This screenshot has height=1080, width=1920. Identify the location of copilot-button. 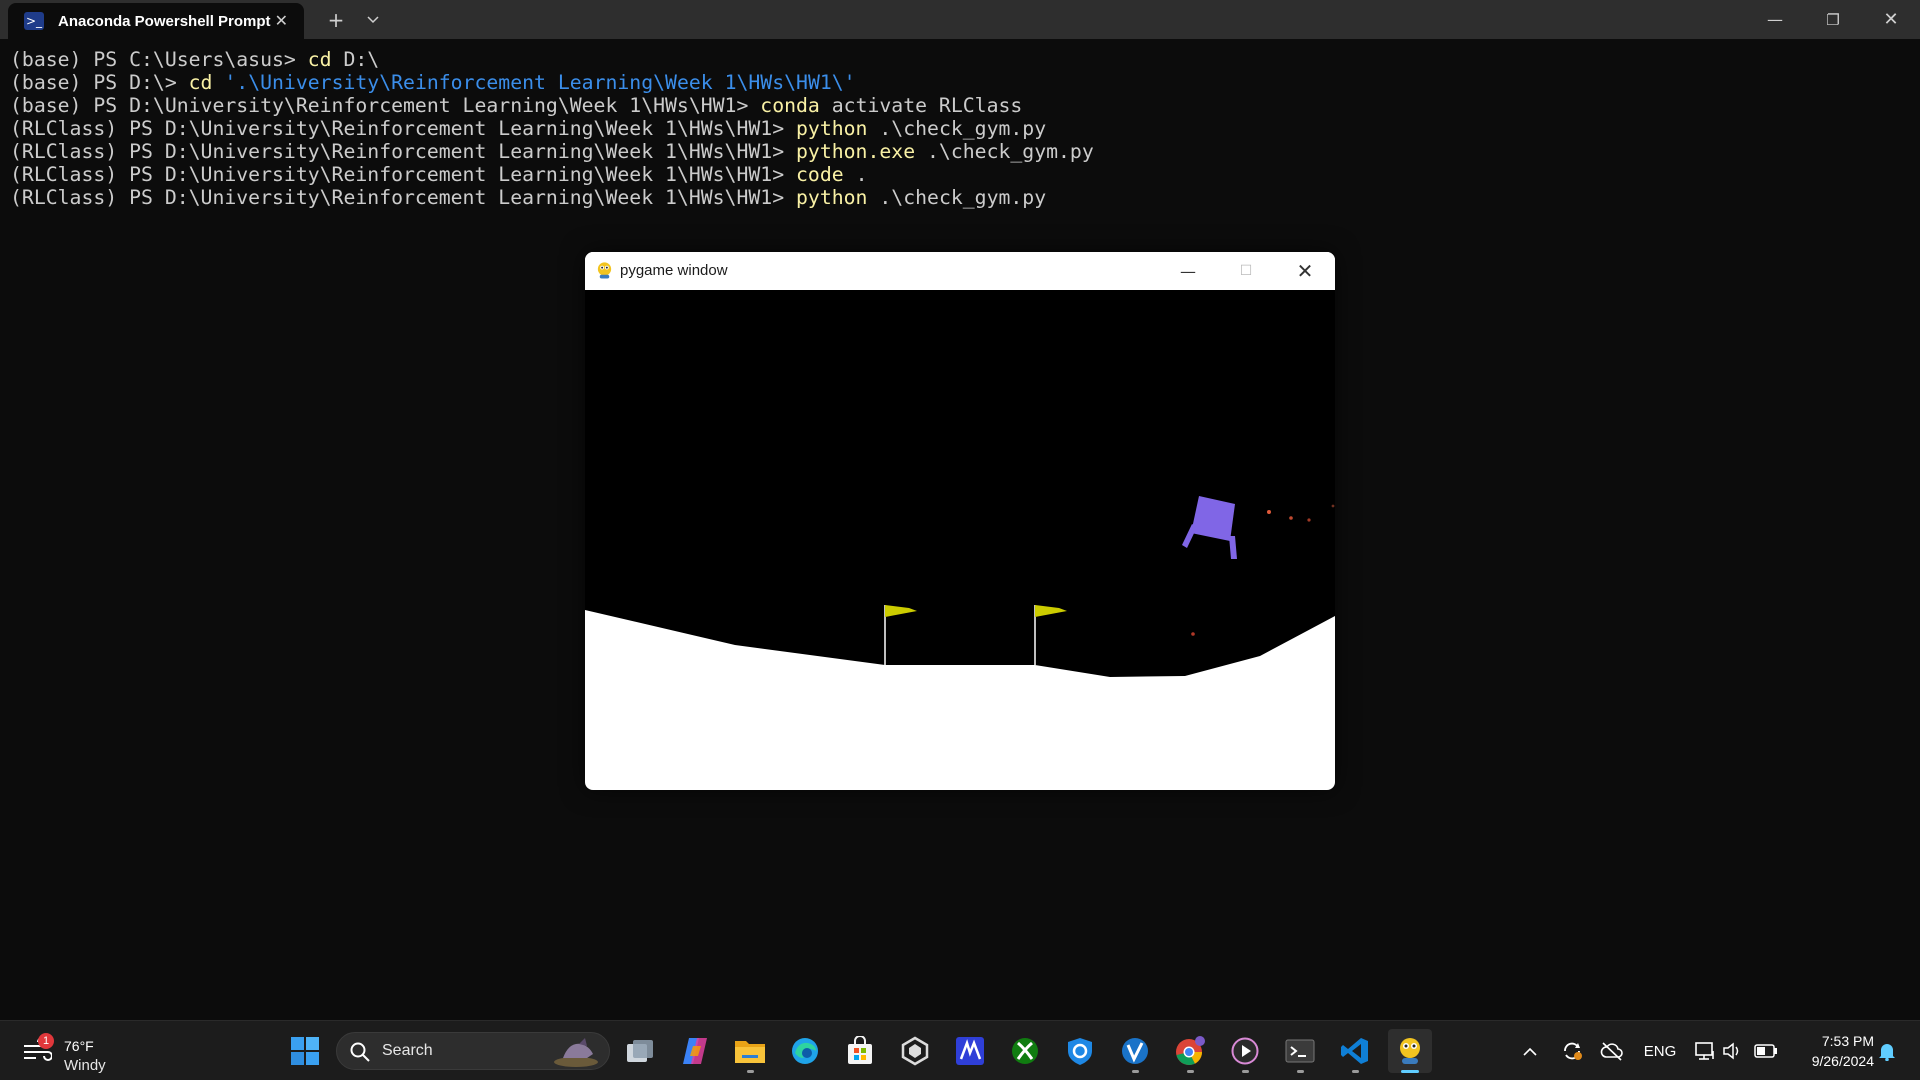
(695, 1051).